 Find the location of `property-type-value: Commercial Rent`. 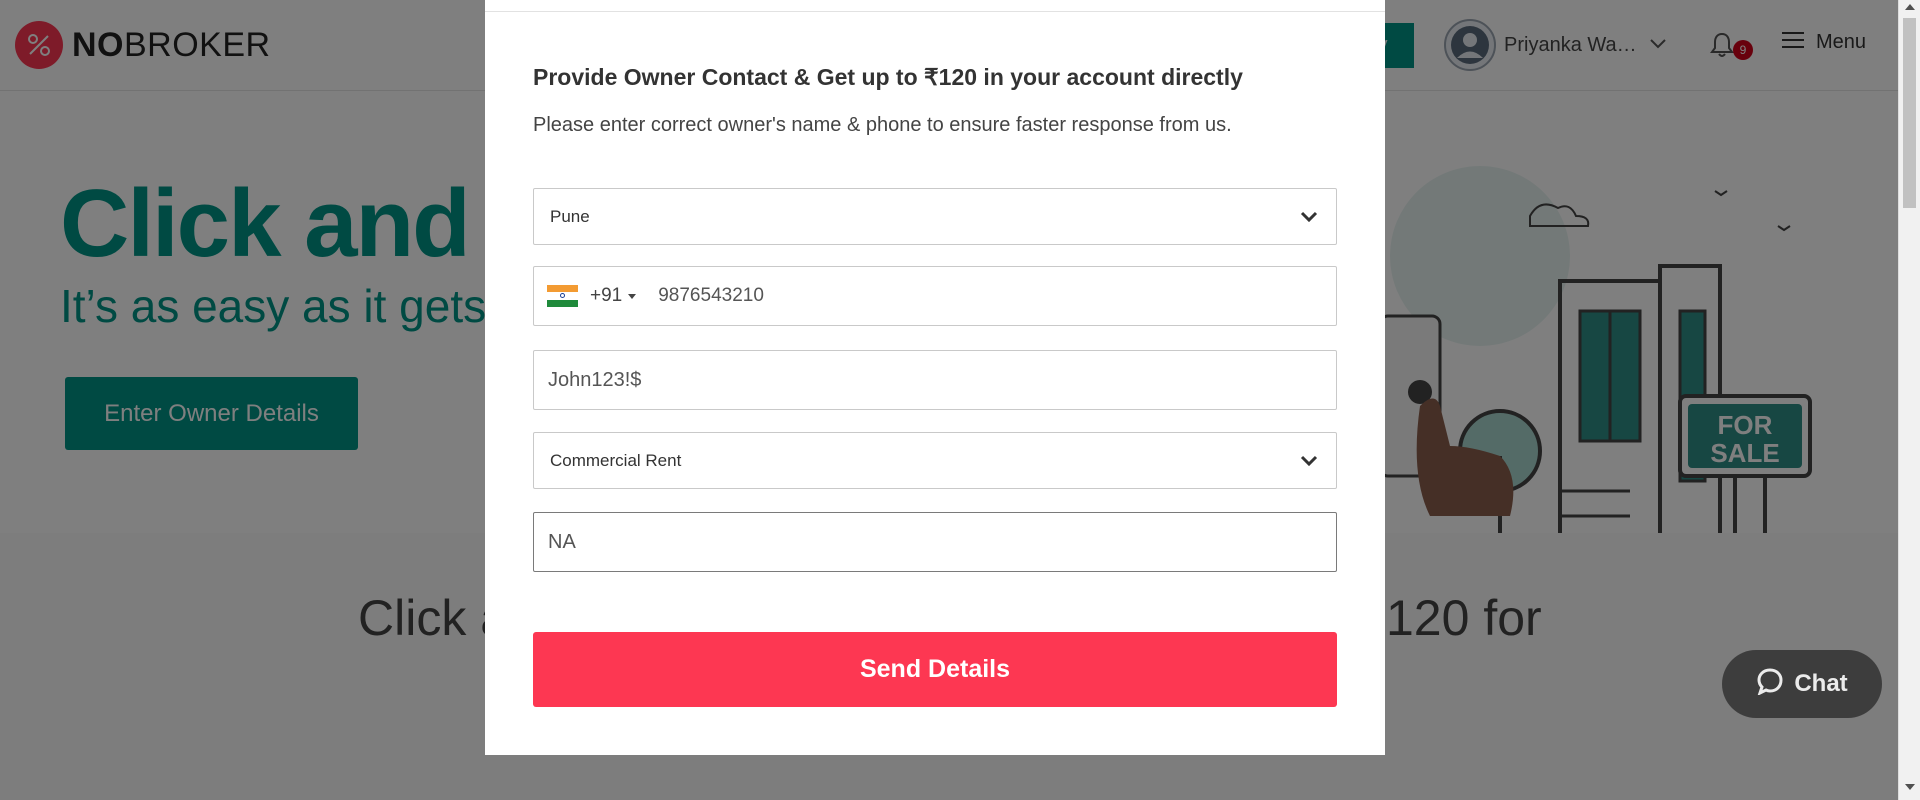

property-type-value: Commercial Rent is located at coordinates (616, 460).